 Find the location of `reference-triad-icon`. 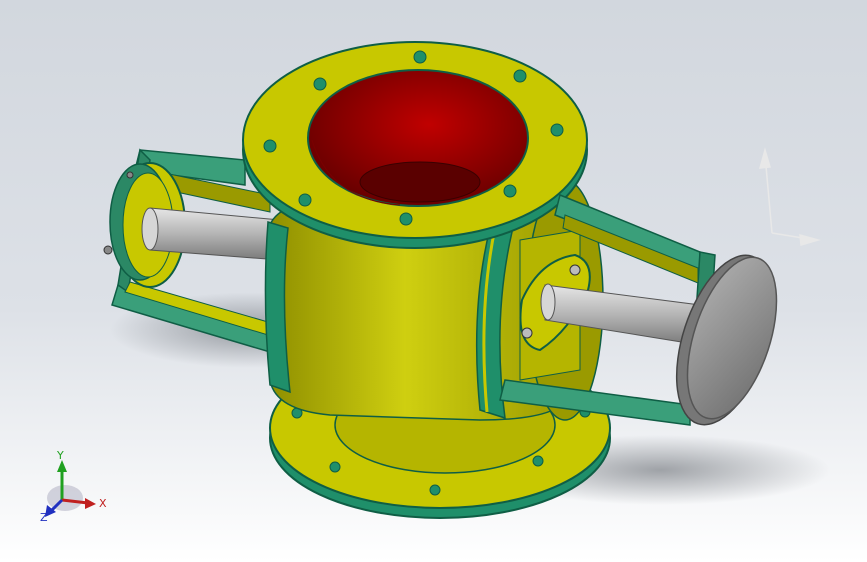

reference-triad-icon is located at coordinates (789, 196).